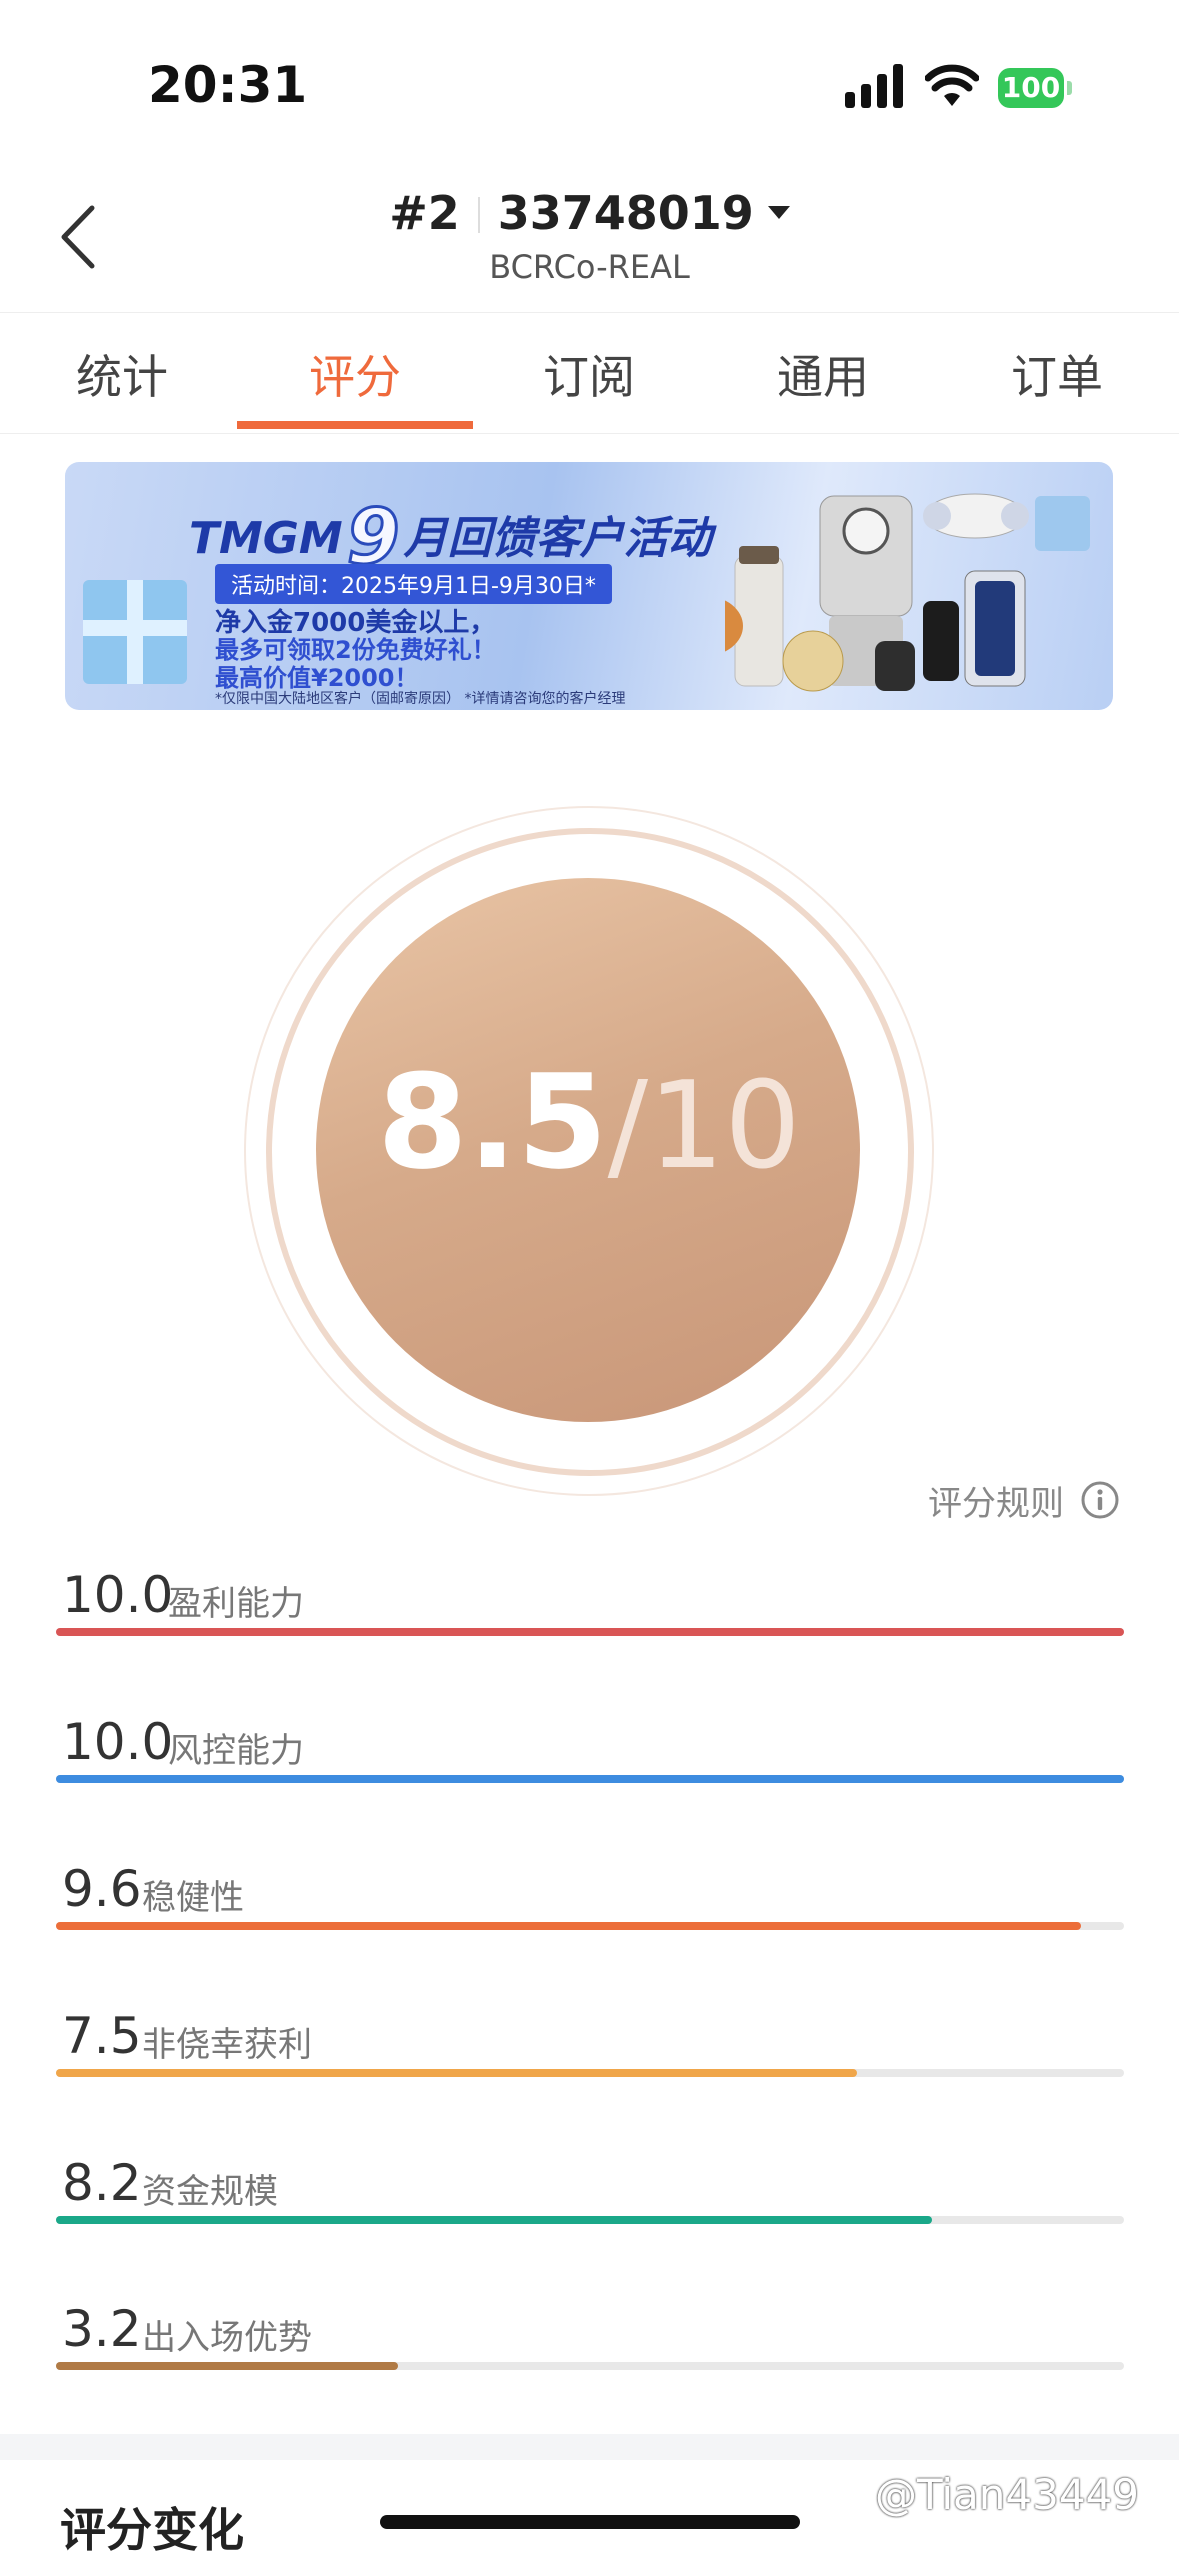 The height and width of the screenshot is (2560, 1179). I want to click on score-display: 8.5/10, so click(589, 1122).